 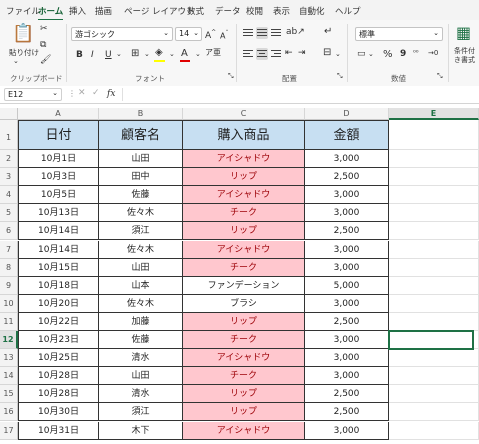 What do you see at coordinates (58, 135) in the screenshot?
I see `table-header-cell: 日付` at bounding box center [58, 135].